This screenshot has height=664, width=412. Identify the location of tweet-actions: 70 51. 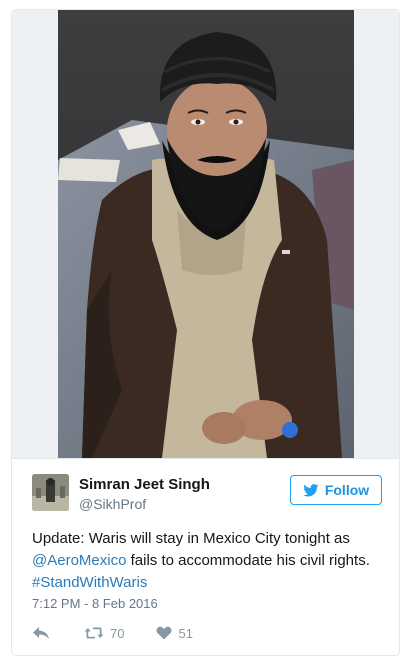
(112, 633).